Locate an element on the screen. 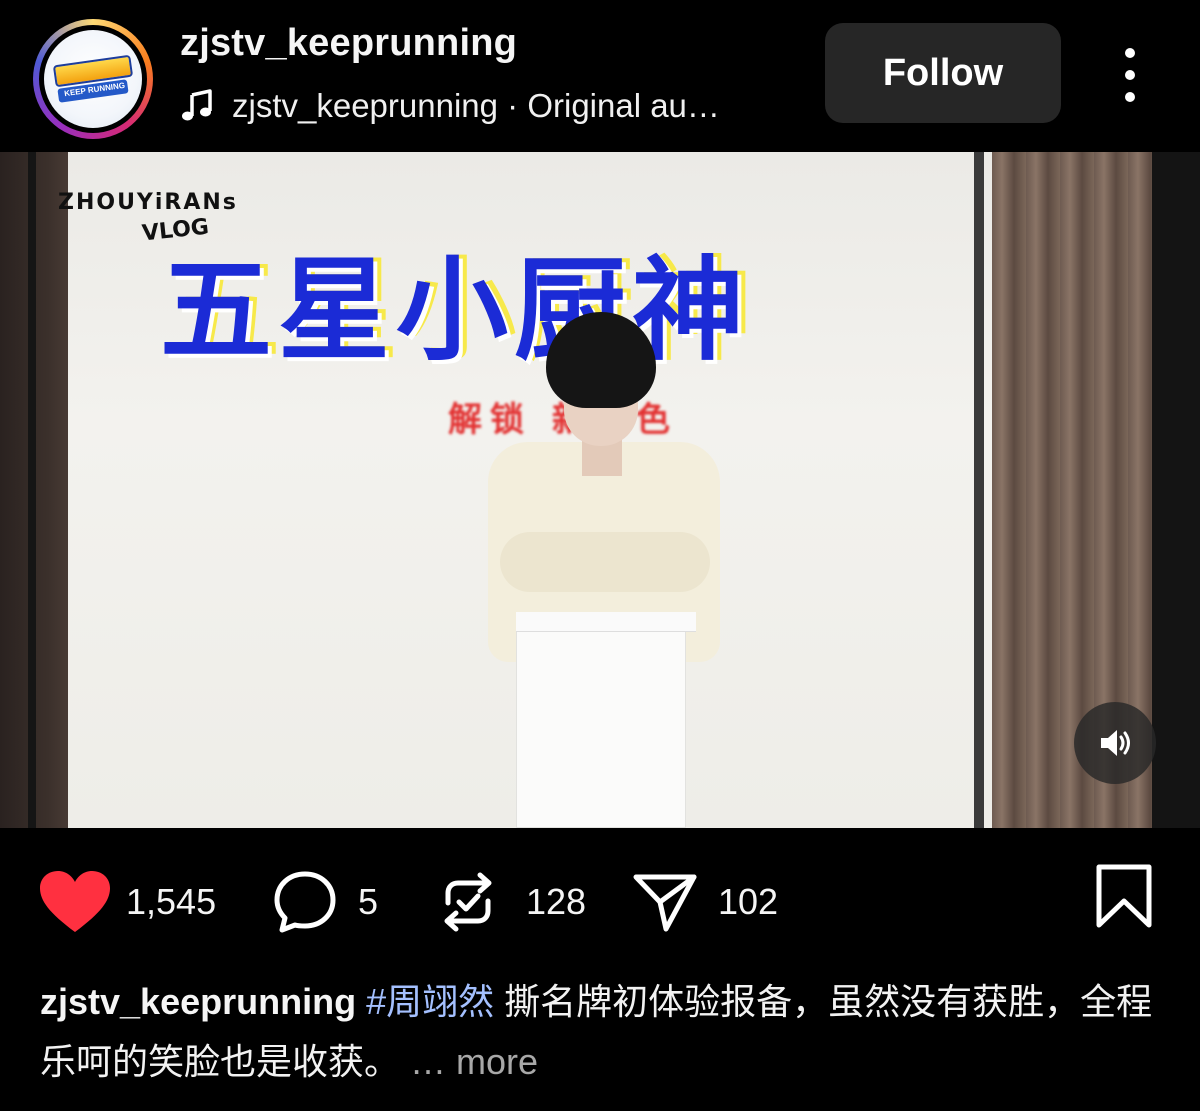  volume-button is located at coordinates (1115, 743).